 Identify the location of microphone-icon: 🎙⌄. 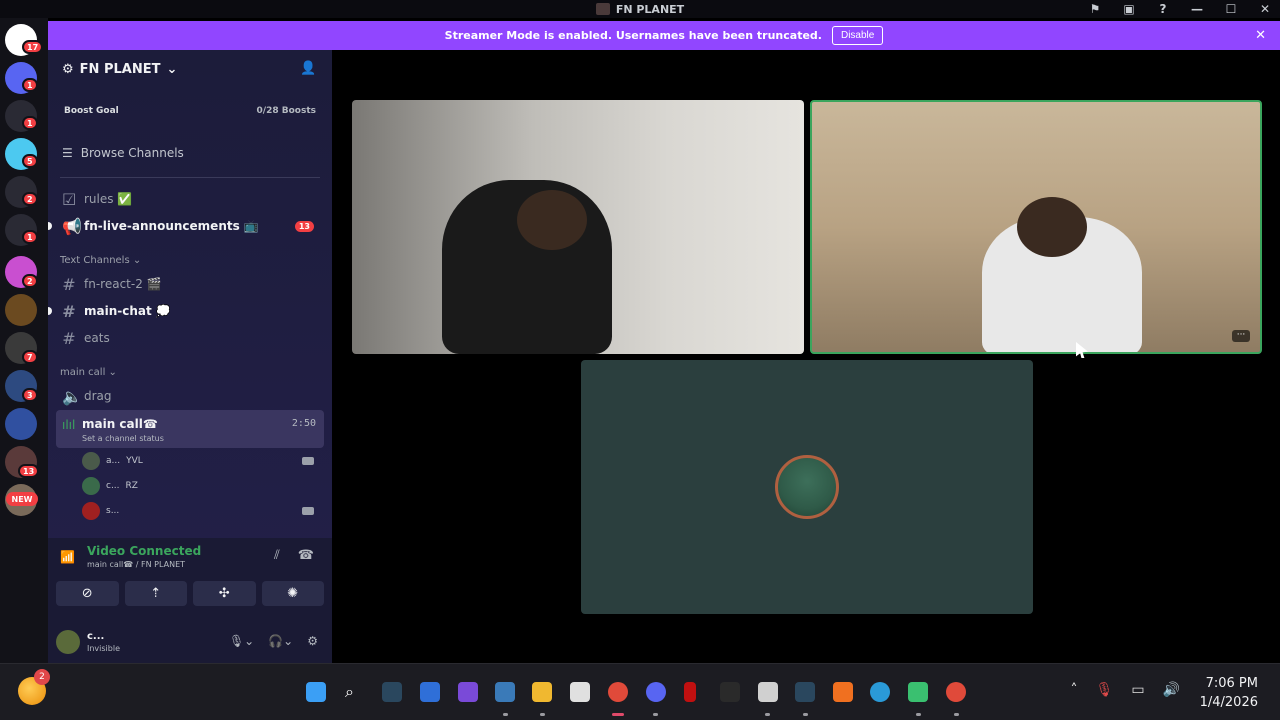
(241, 641).